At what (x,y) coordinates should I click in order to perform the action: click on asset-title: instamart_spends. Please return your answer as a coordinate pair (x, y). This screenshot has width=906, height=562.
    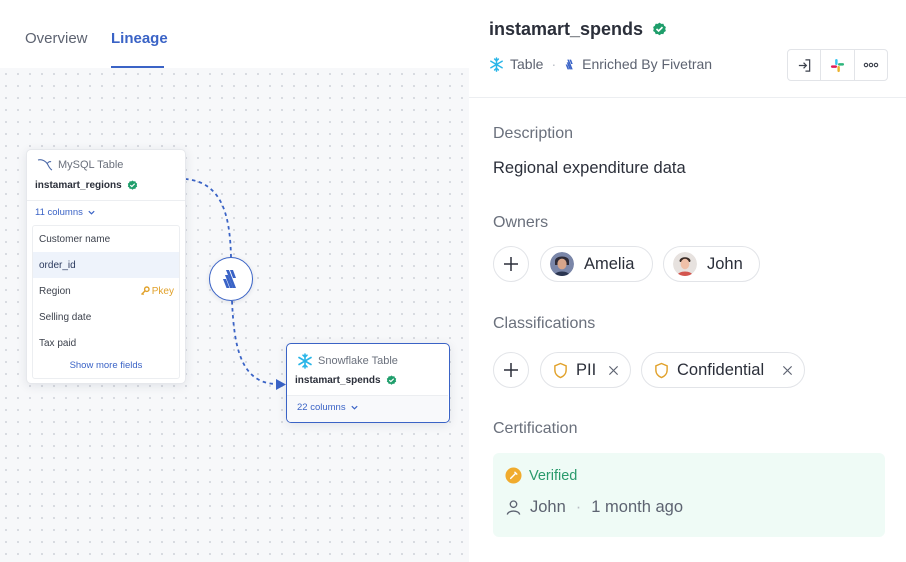
    Looking at the image, I should click on (578, 29).